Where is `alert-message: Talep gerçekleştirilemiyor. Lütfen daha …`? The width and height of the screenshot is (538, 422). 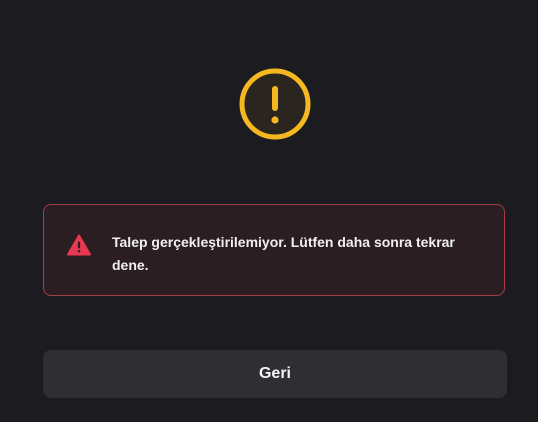 alert-message: Talep gerçekleştirilemiyor. Lütfen daha … is located at coordinates (283, 253).